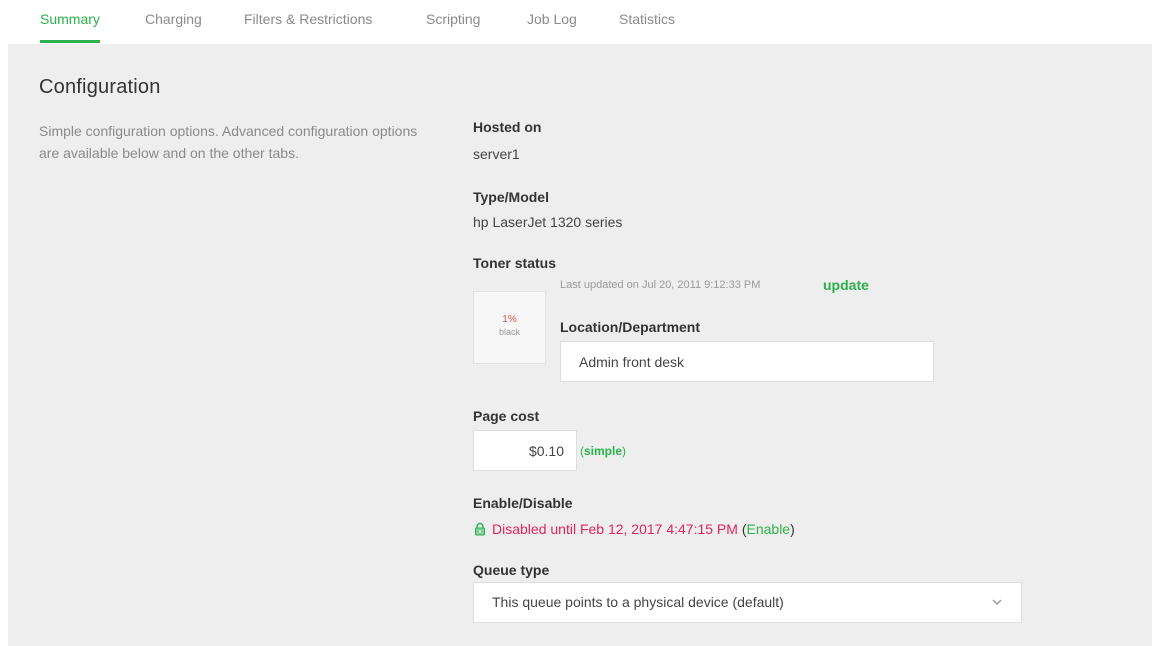 The height and width of the screenshot is (646, 1152). I want to click on page-cost-input, so click(525, 450).